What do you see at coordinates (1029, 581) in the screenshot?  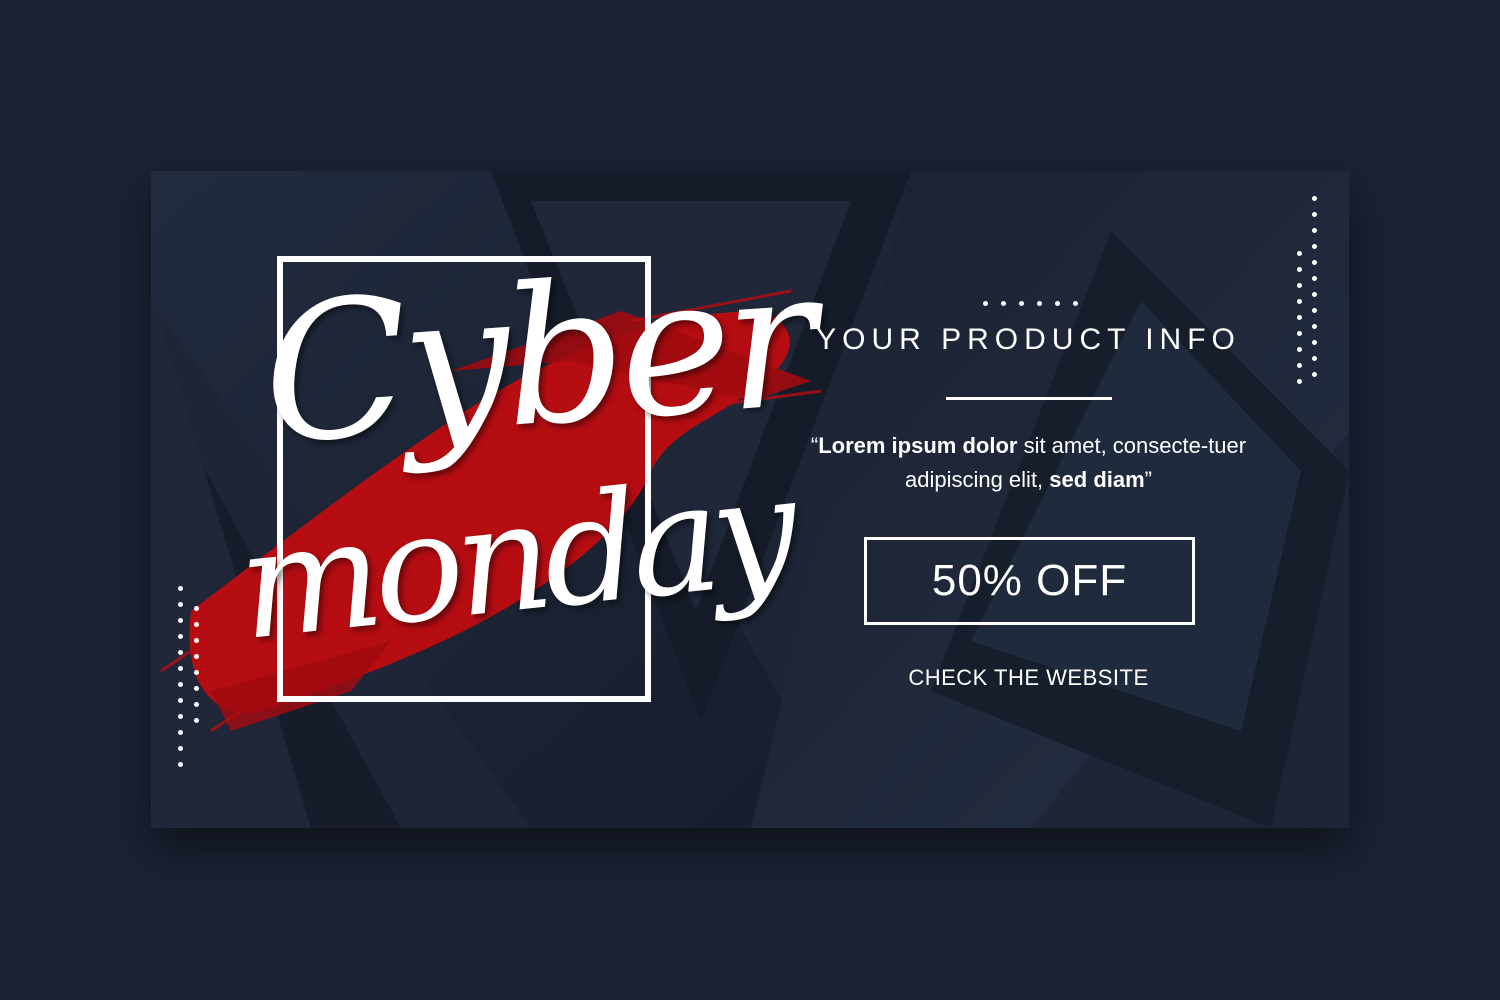 I see `discount-badge: 50% OFF` at bounding box center [1029, 581].